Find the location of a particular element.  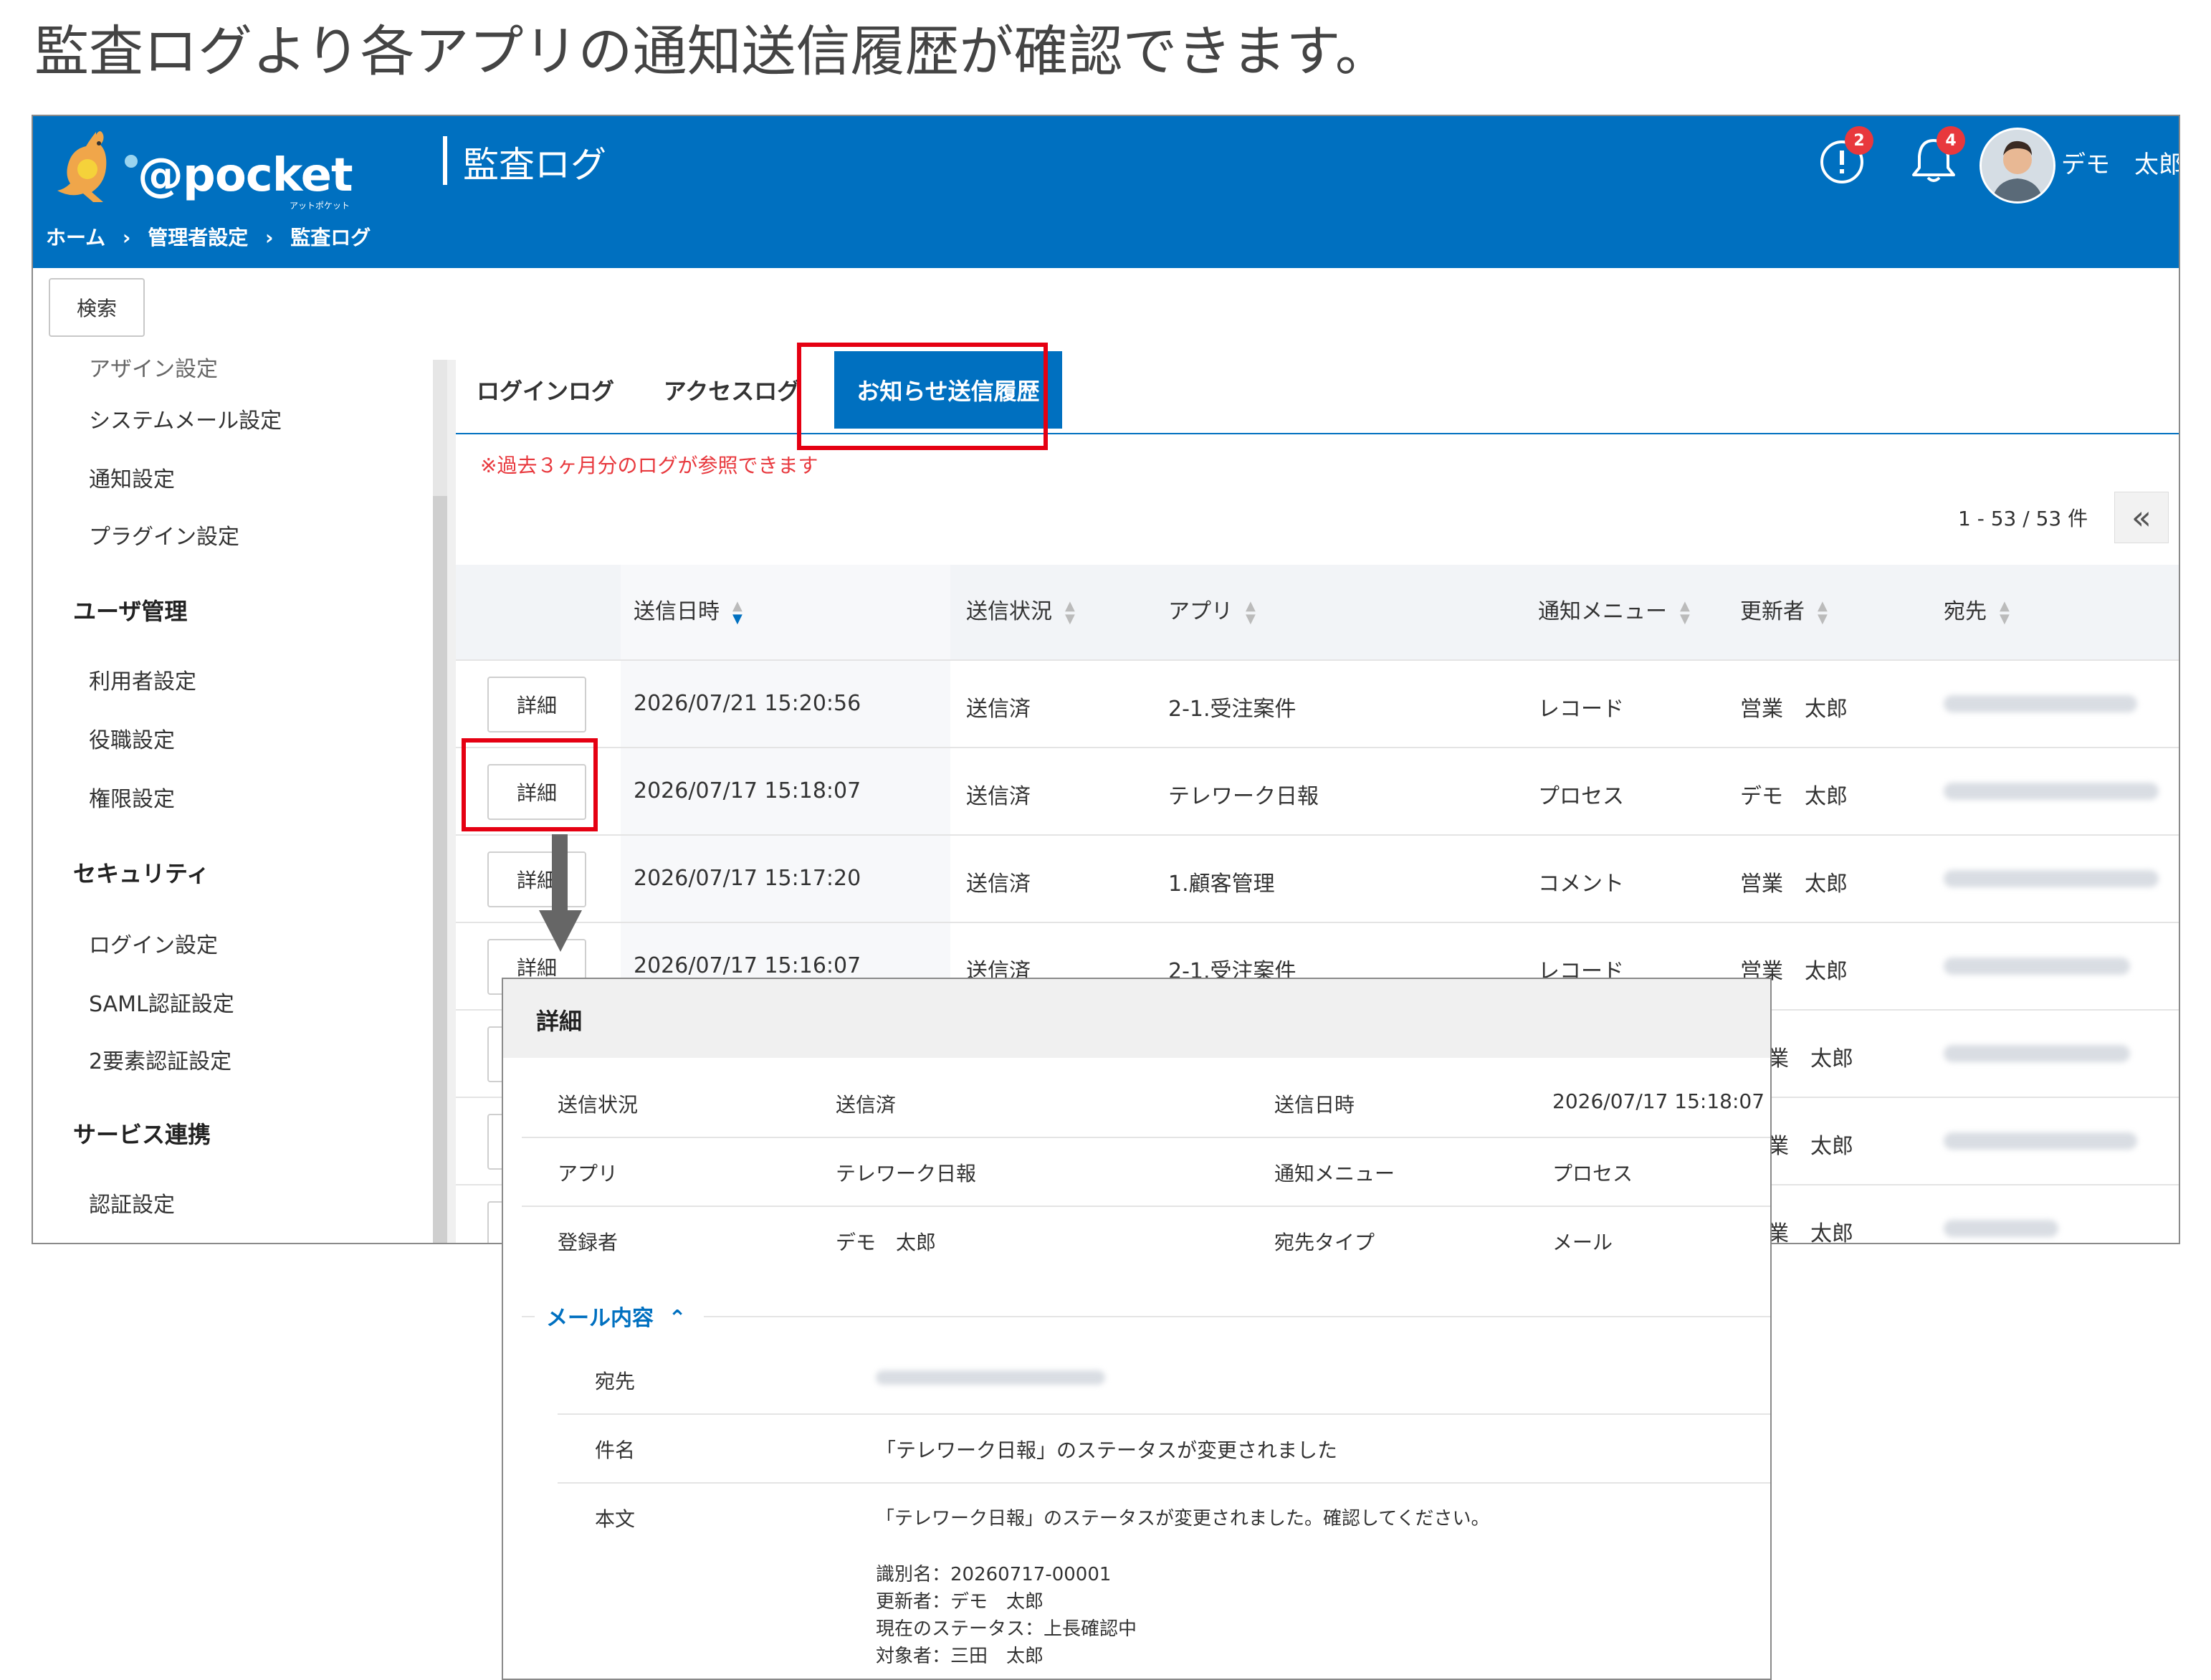

sidebar-item-permissions: 権限設定 is located at coordinates (132, 797).